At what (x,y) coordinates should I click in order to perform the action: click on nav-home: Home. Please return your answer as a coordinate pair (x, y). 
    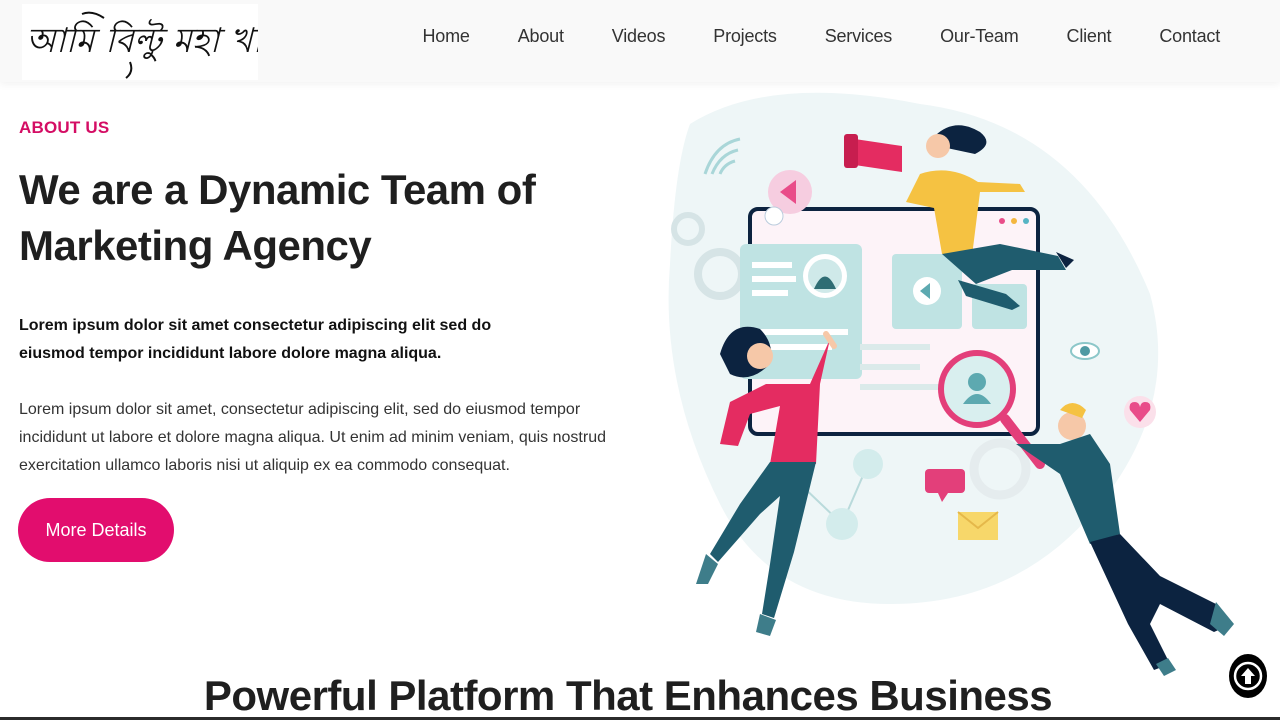
    Looking at the image, I should click on (445, 36).